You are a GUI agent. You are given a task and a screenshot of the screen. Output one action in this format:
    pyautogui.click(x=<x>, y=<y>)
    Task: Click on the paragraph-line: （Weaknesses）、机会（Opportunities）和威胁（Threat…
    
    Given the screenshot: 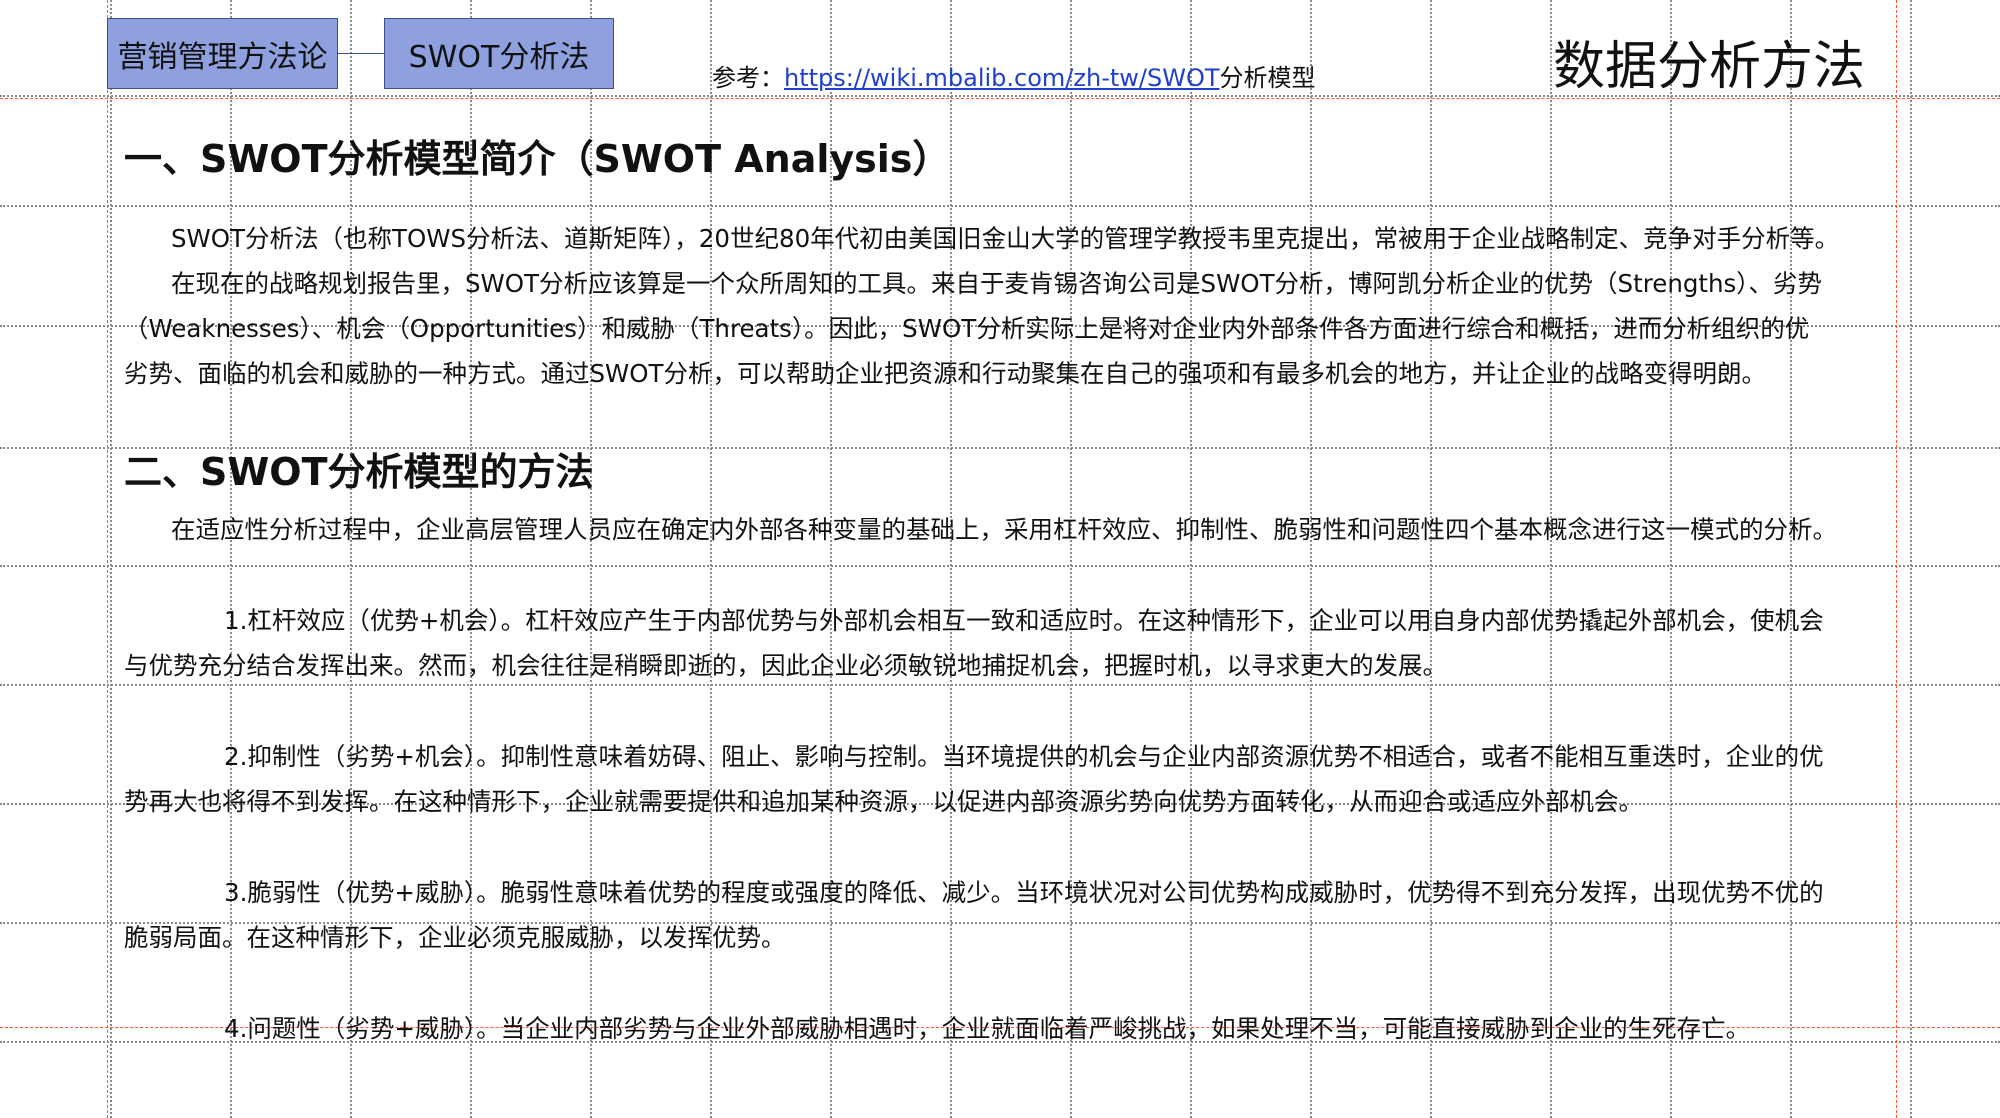 What is the action you would take?
    pyautogui.click(x=967, y=328)
    